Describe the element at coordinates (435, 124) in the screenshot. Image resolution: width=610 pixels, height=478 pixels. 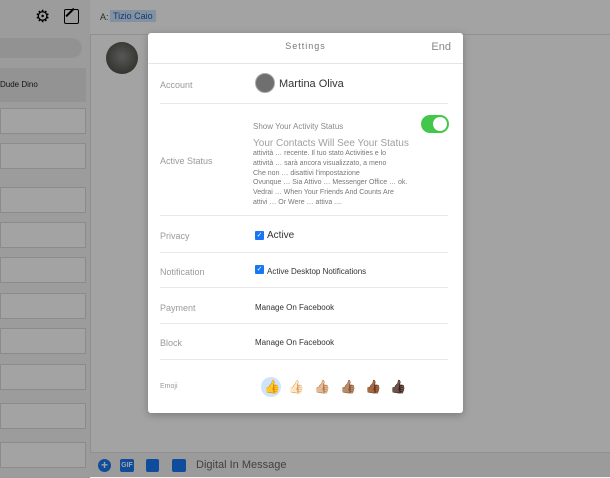
I see `active-status-toggle` at that location.